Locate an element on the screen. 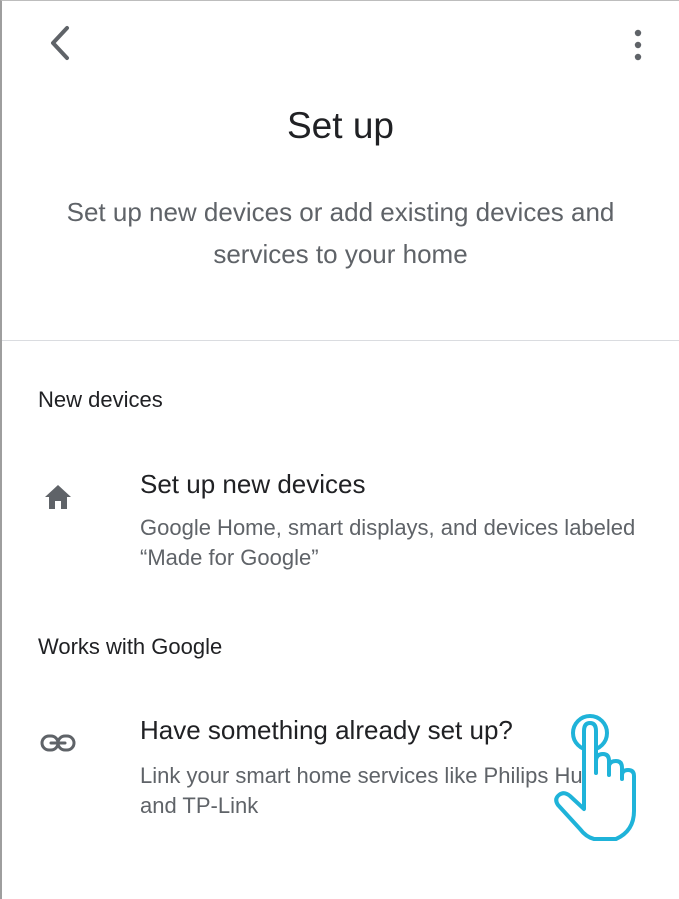  more-vert-icon is located at coordinates (638, 45).